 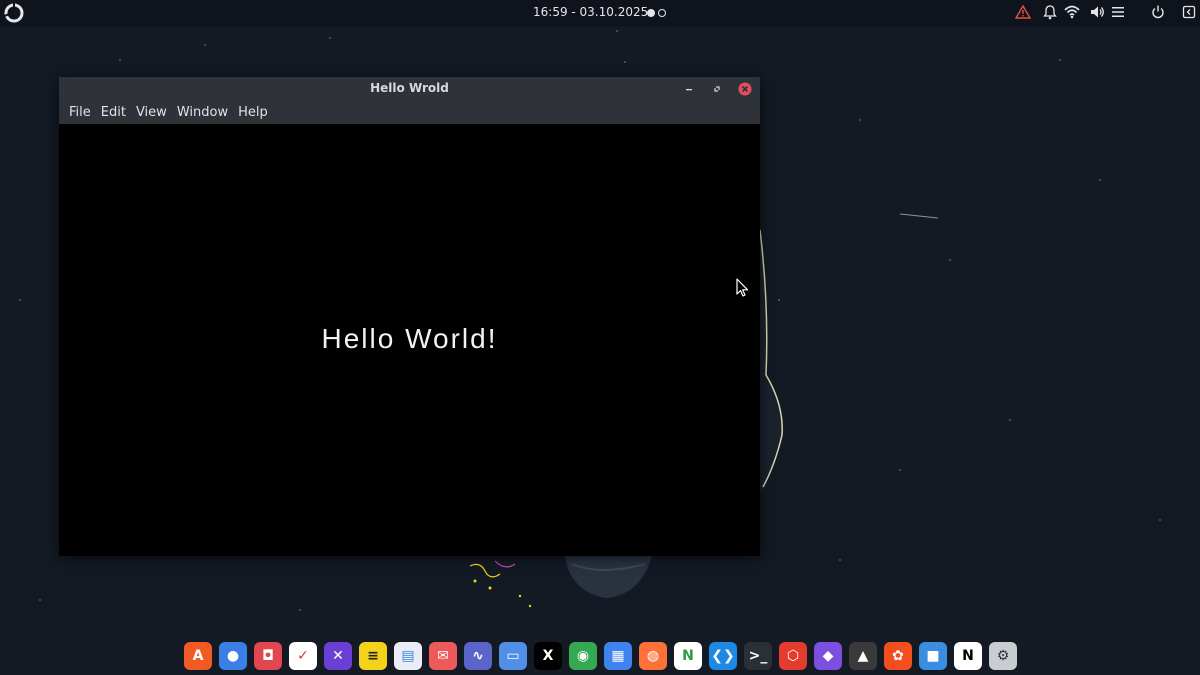 I want to click on dock-notion-icon: N, so click(x=968, y=656).